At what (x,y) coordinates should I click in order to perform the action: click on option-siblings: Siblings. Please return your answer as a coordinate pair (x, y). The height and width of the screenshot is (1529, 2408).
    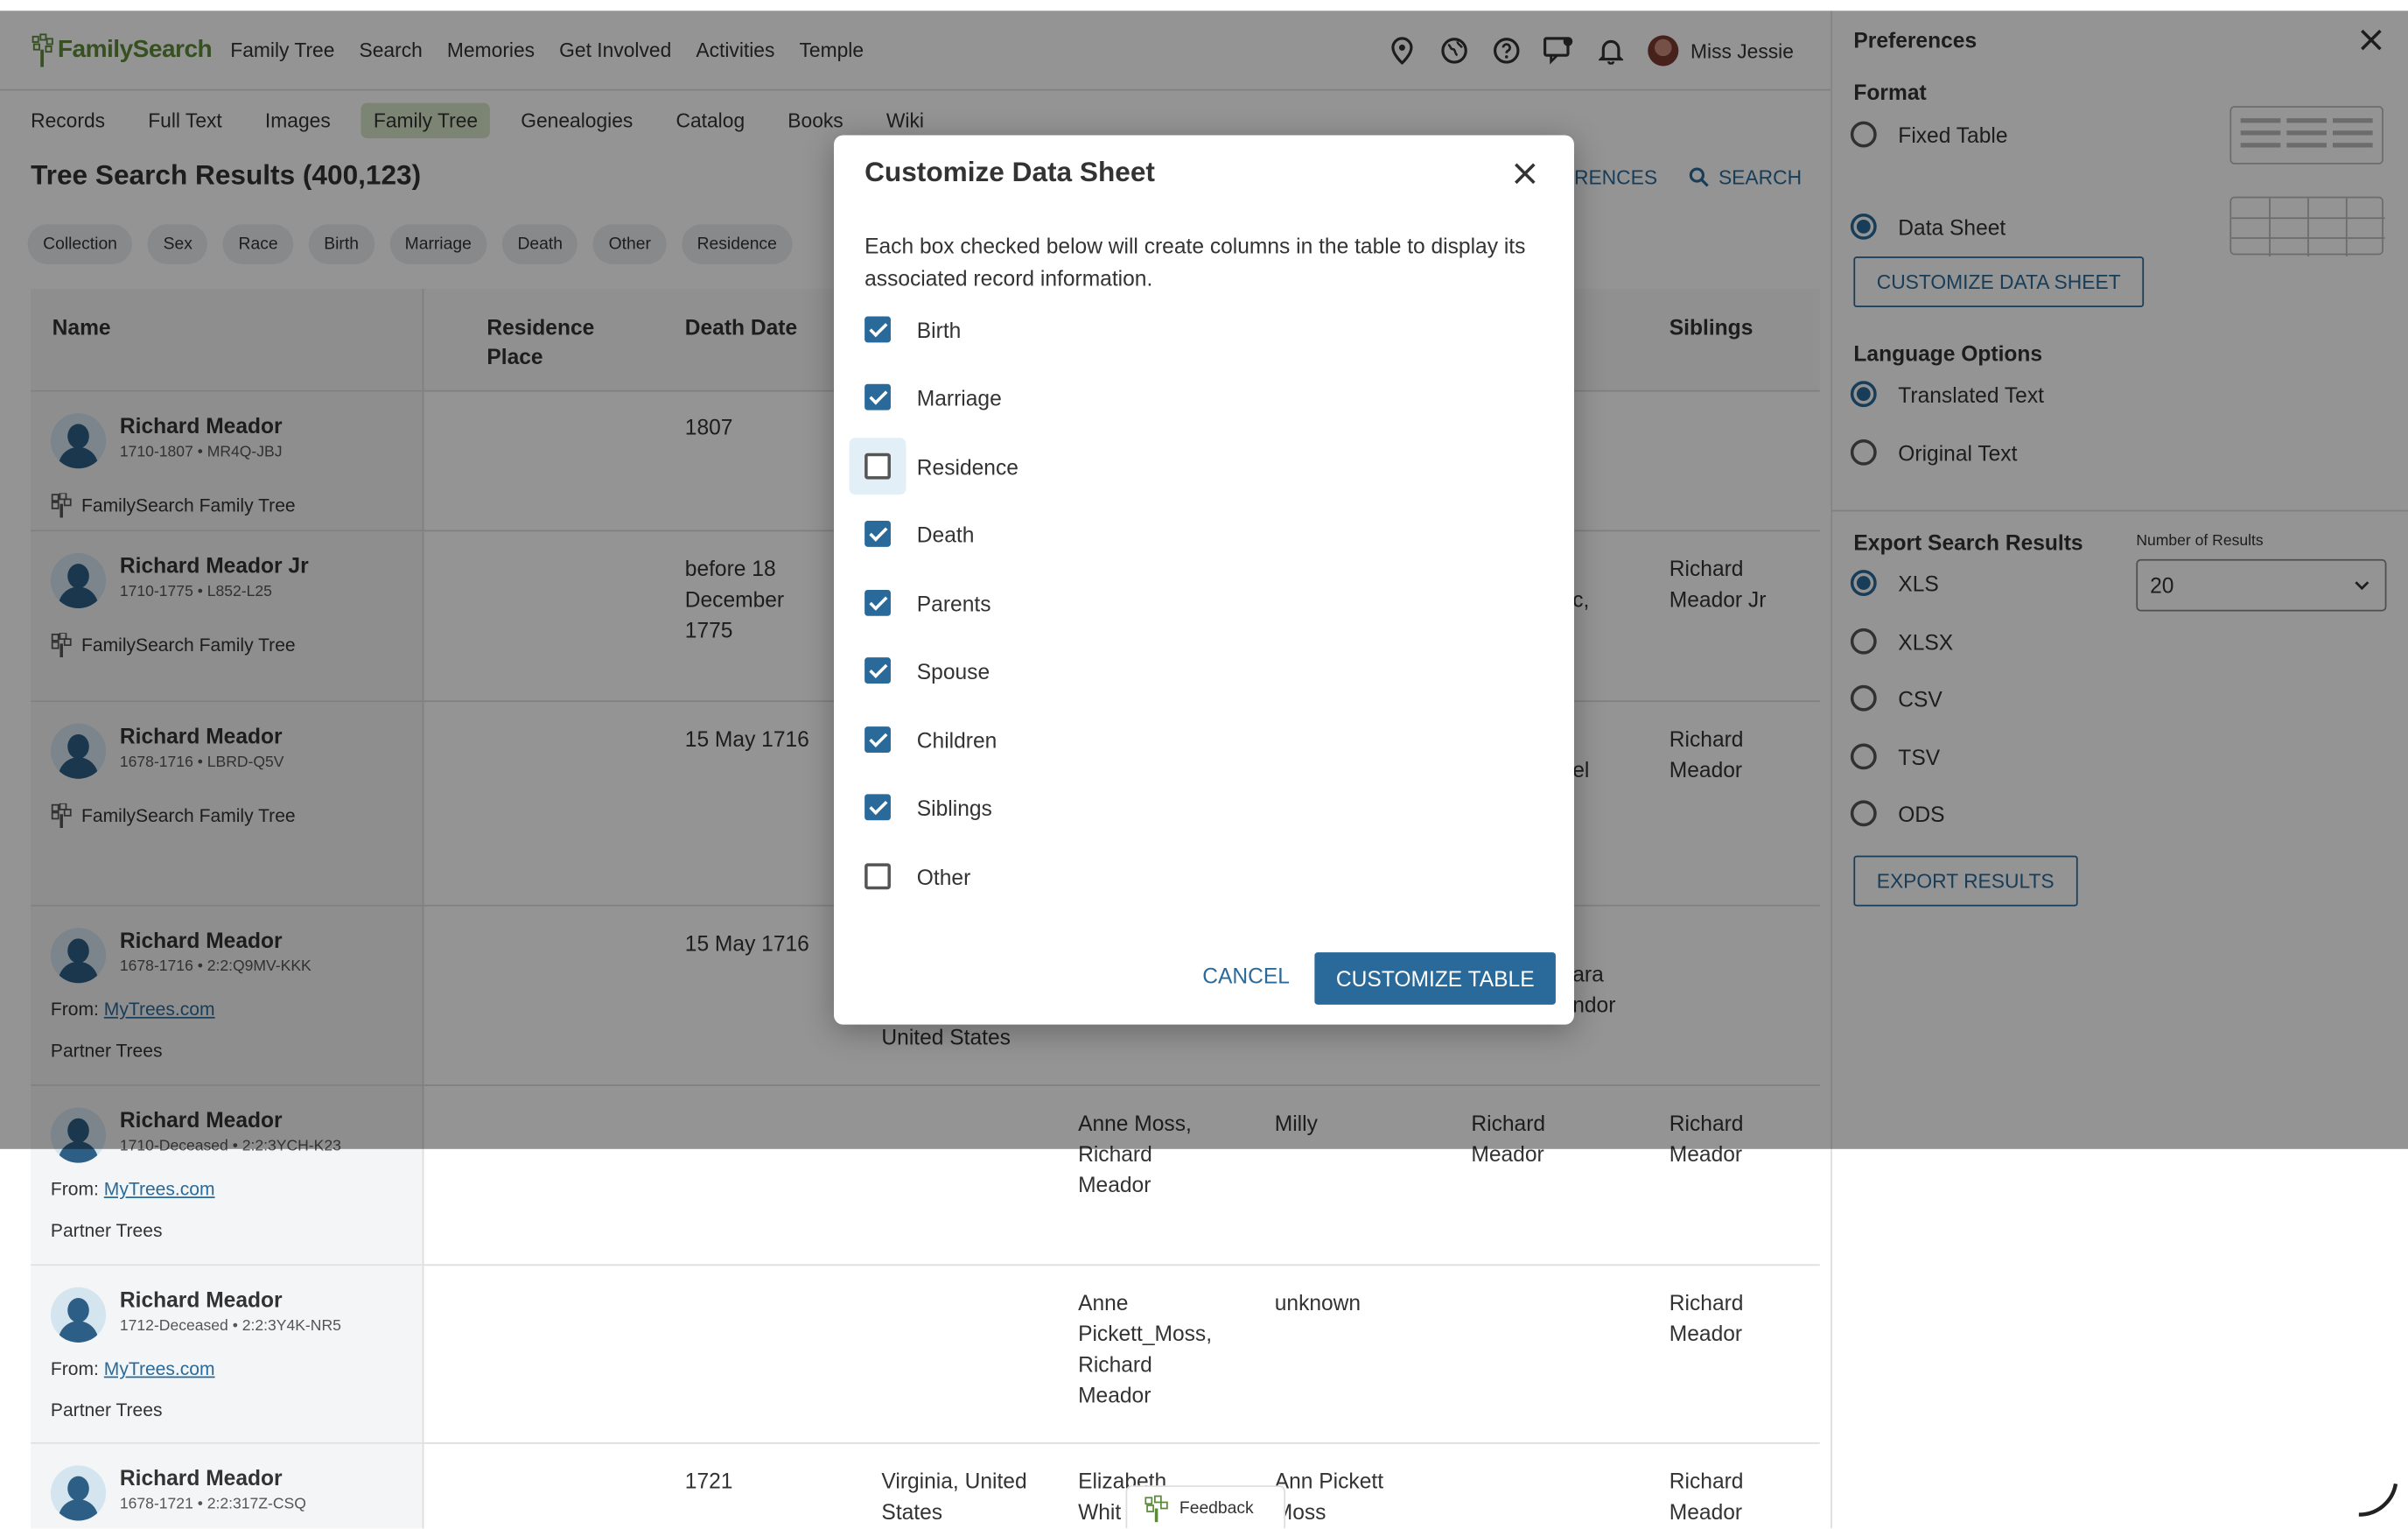
    Looking at the image, I should click on (928, 808).